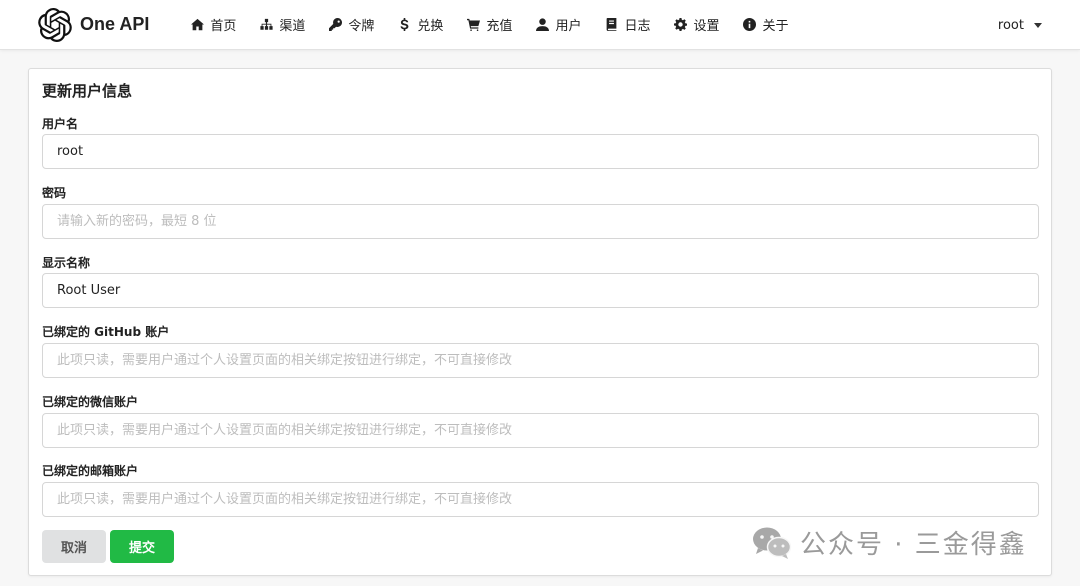 This screenshot has width=1080, height=586. I want to click on nav-item-home: 首页, so click(213, 25).